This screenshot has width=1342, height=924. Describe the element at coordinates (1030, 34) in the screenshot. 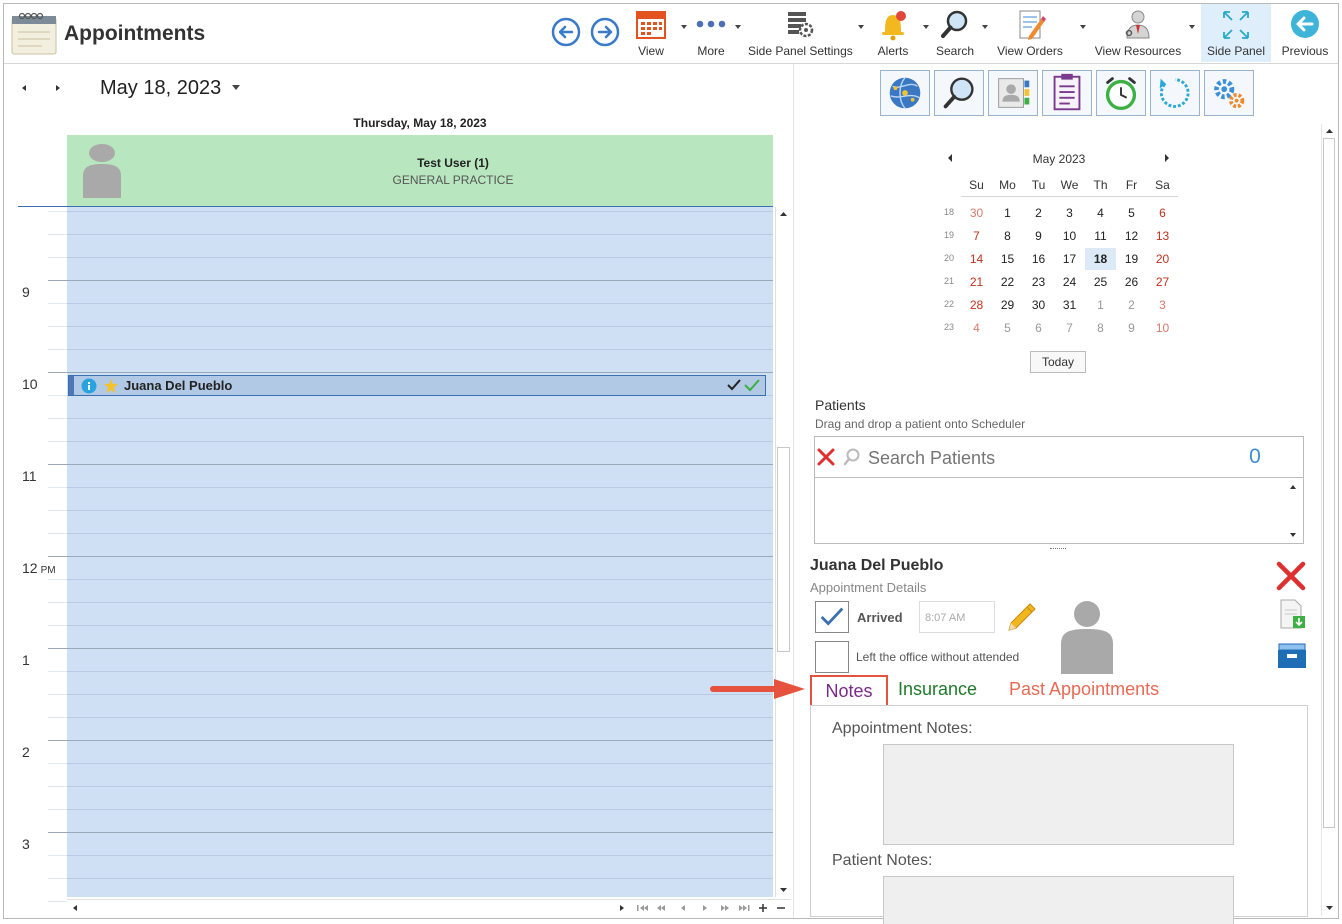

I see `view-orders-button: View Orders` at that location.